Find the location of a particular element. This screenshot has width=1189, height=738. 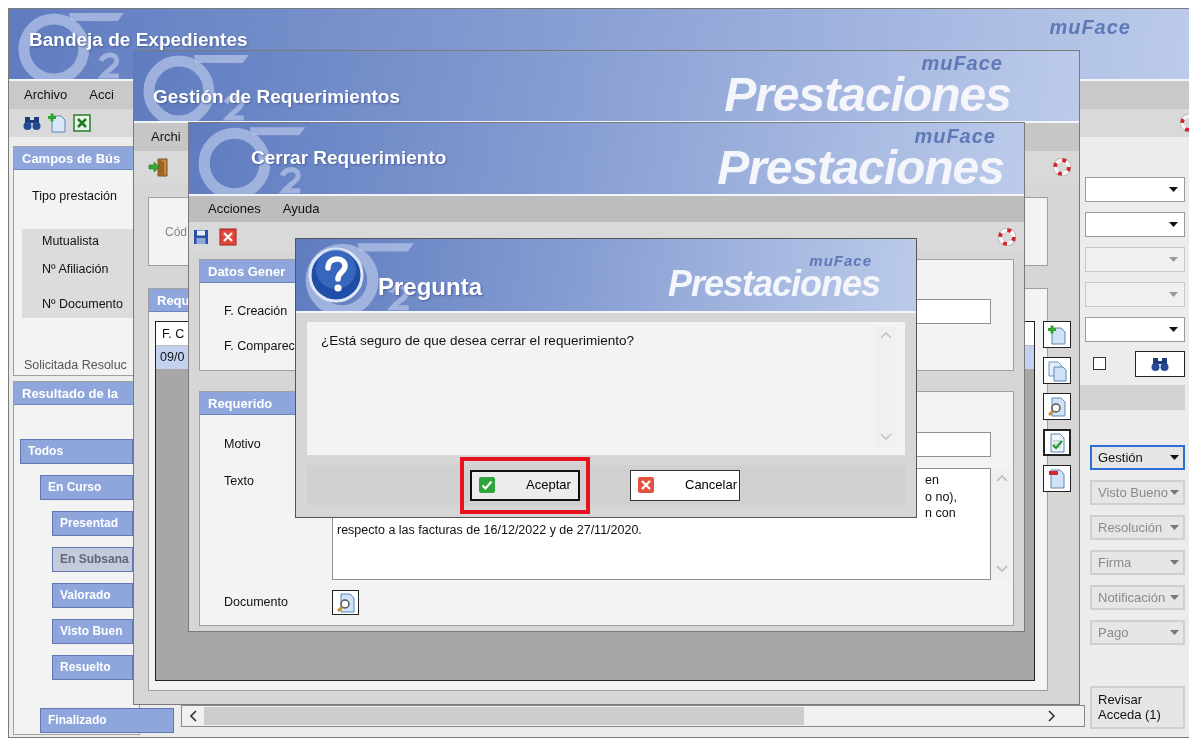

view-document-button is located at coordinates (345, 602).